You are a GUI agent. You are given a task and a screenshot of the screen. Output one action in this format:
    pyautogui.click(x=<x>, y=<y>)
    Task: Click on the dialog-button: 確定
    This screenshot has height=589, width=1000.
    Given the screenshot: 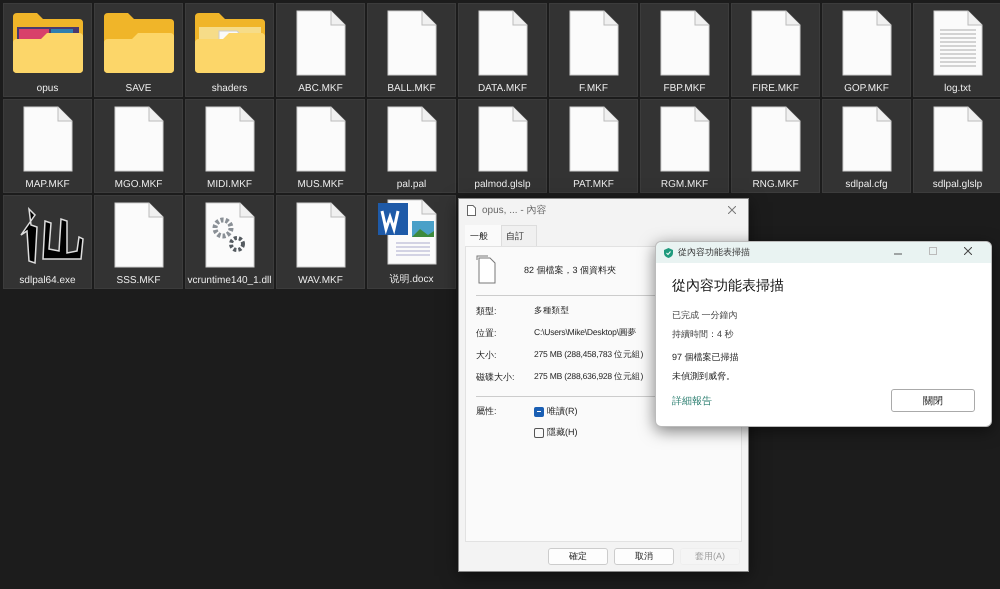 What is the action you would take?
    pyautogui.click(x=578, y=556)
    